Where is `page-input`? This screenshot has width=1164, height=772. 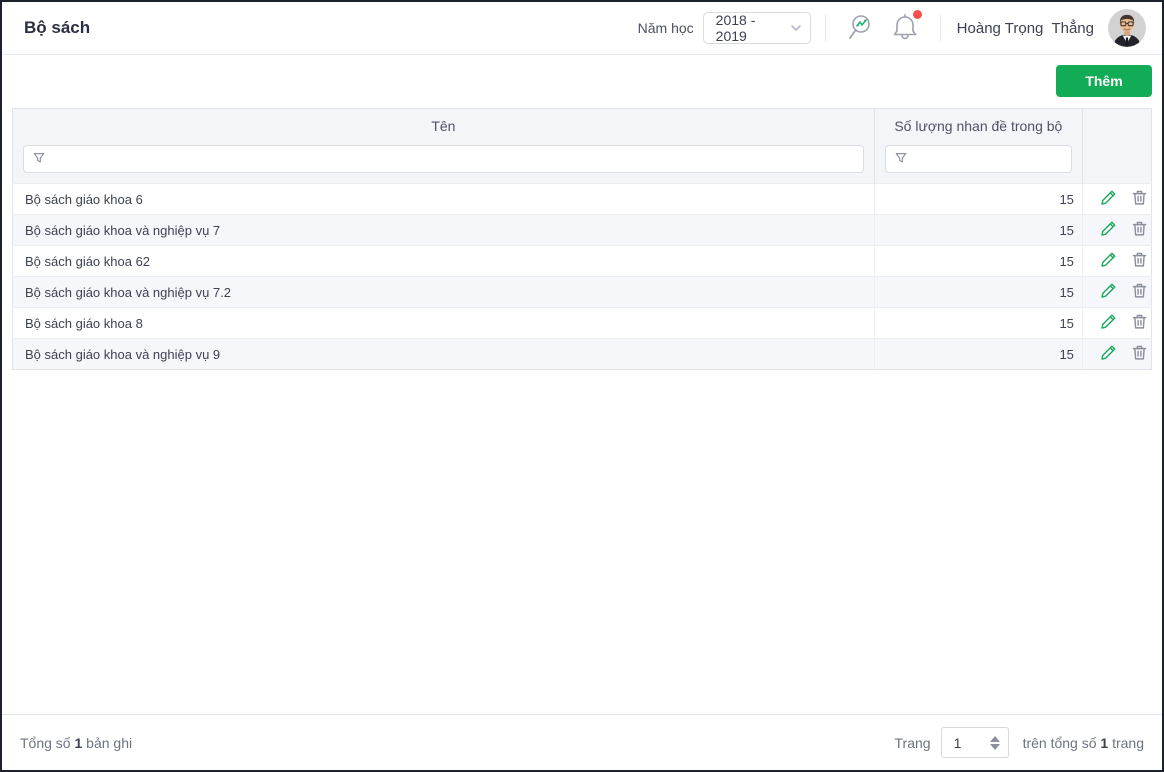 page-input is located at coordinates (966, 742).